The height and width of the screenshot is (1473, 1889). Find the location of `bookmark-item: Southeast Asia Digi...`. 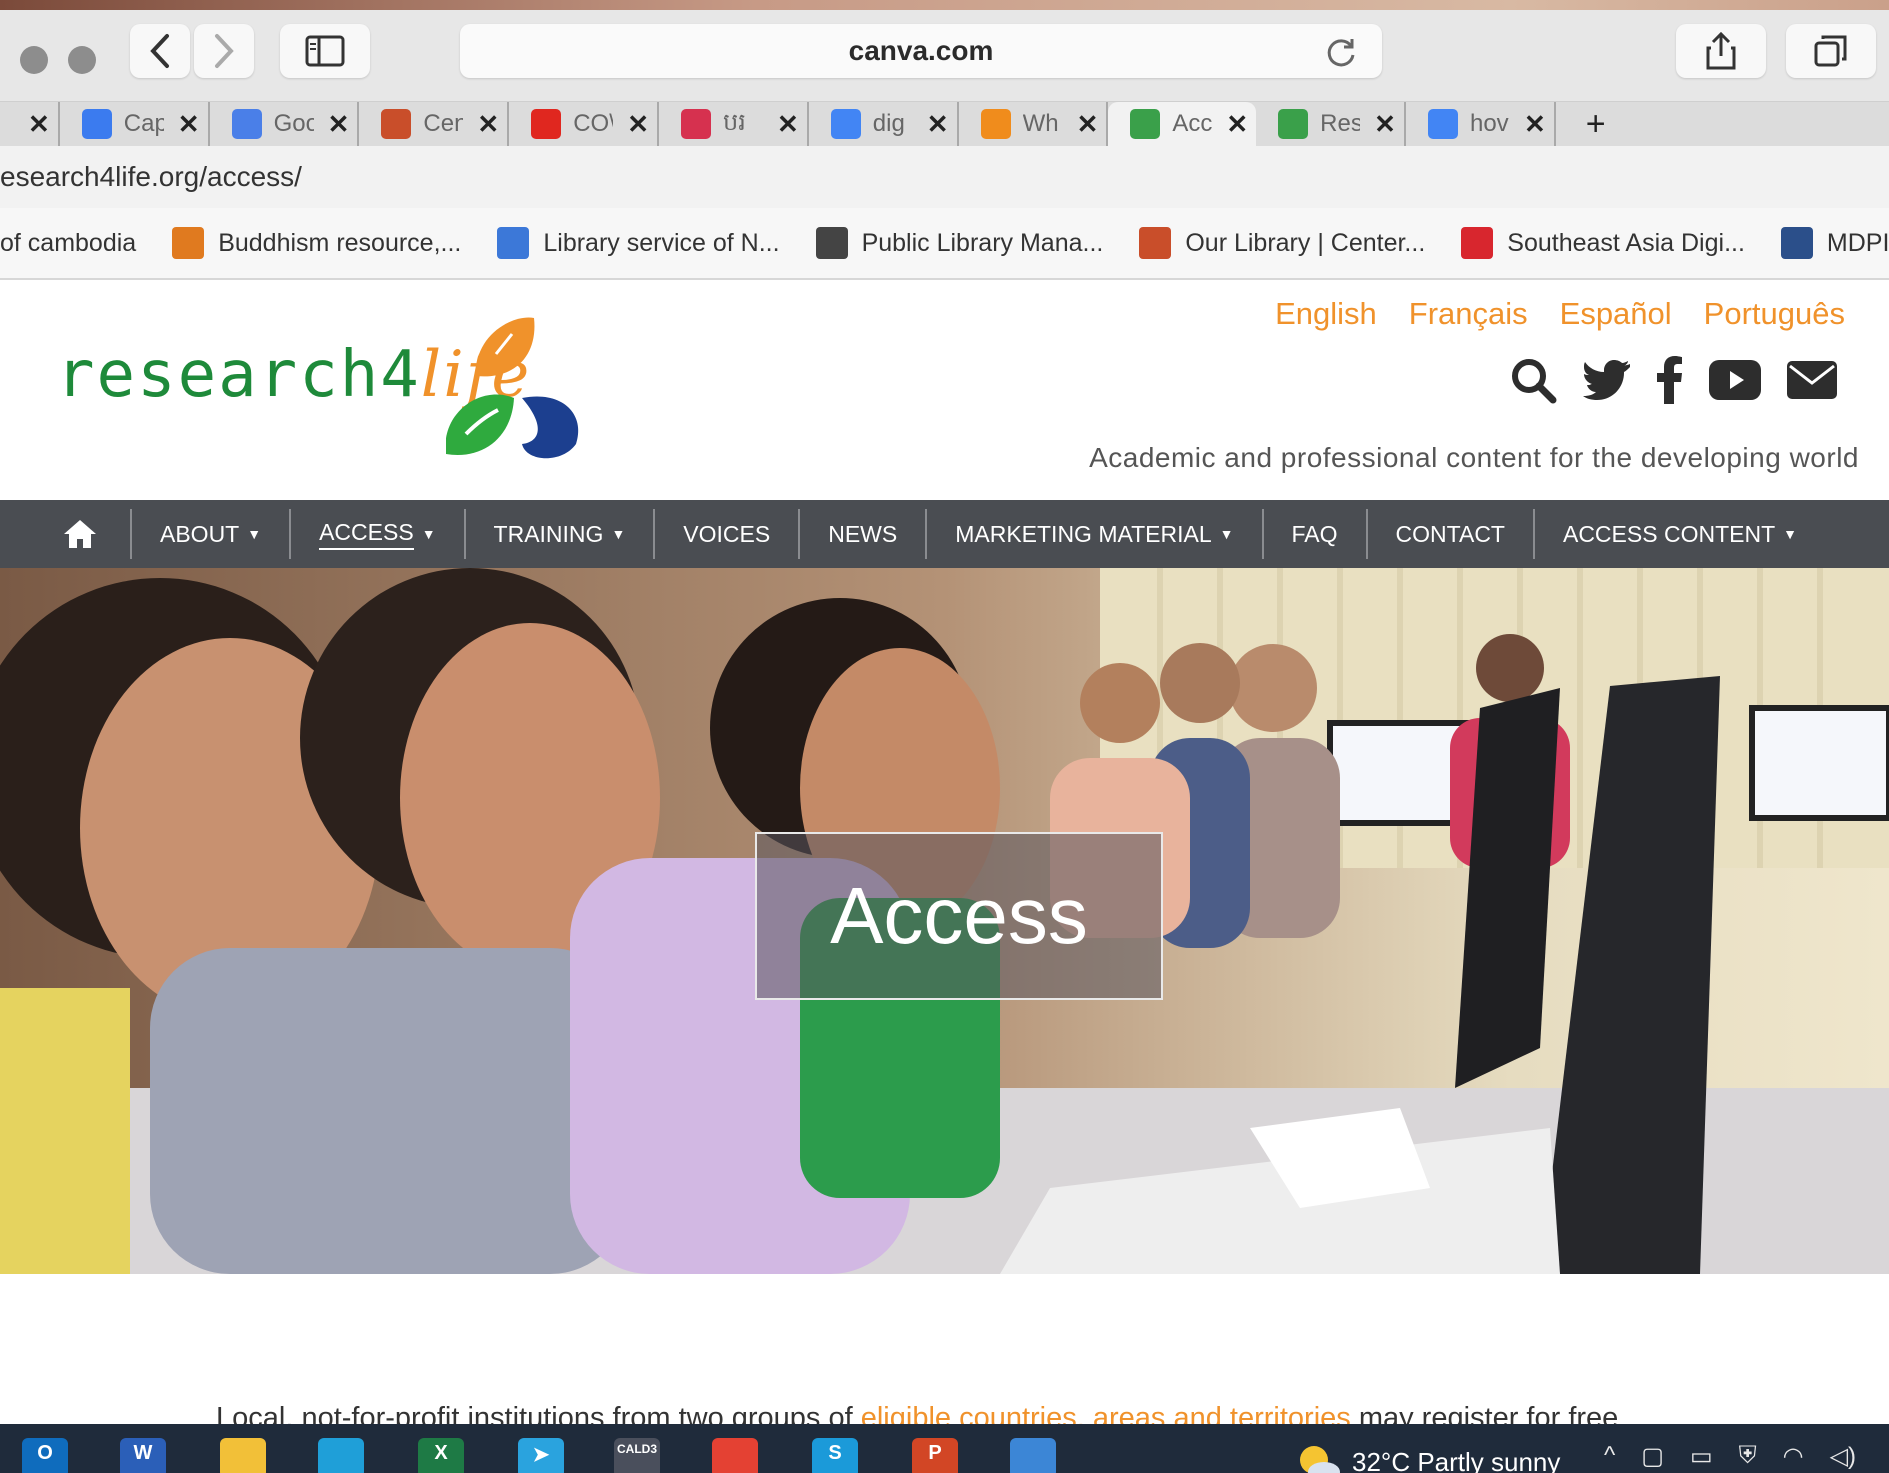

bookmark-item: Southeast Asia Digi... is located at coordinates (1603, 243).